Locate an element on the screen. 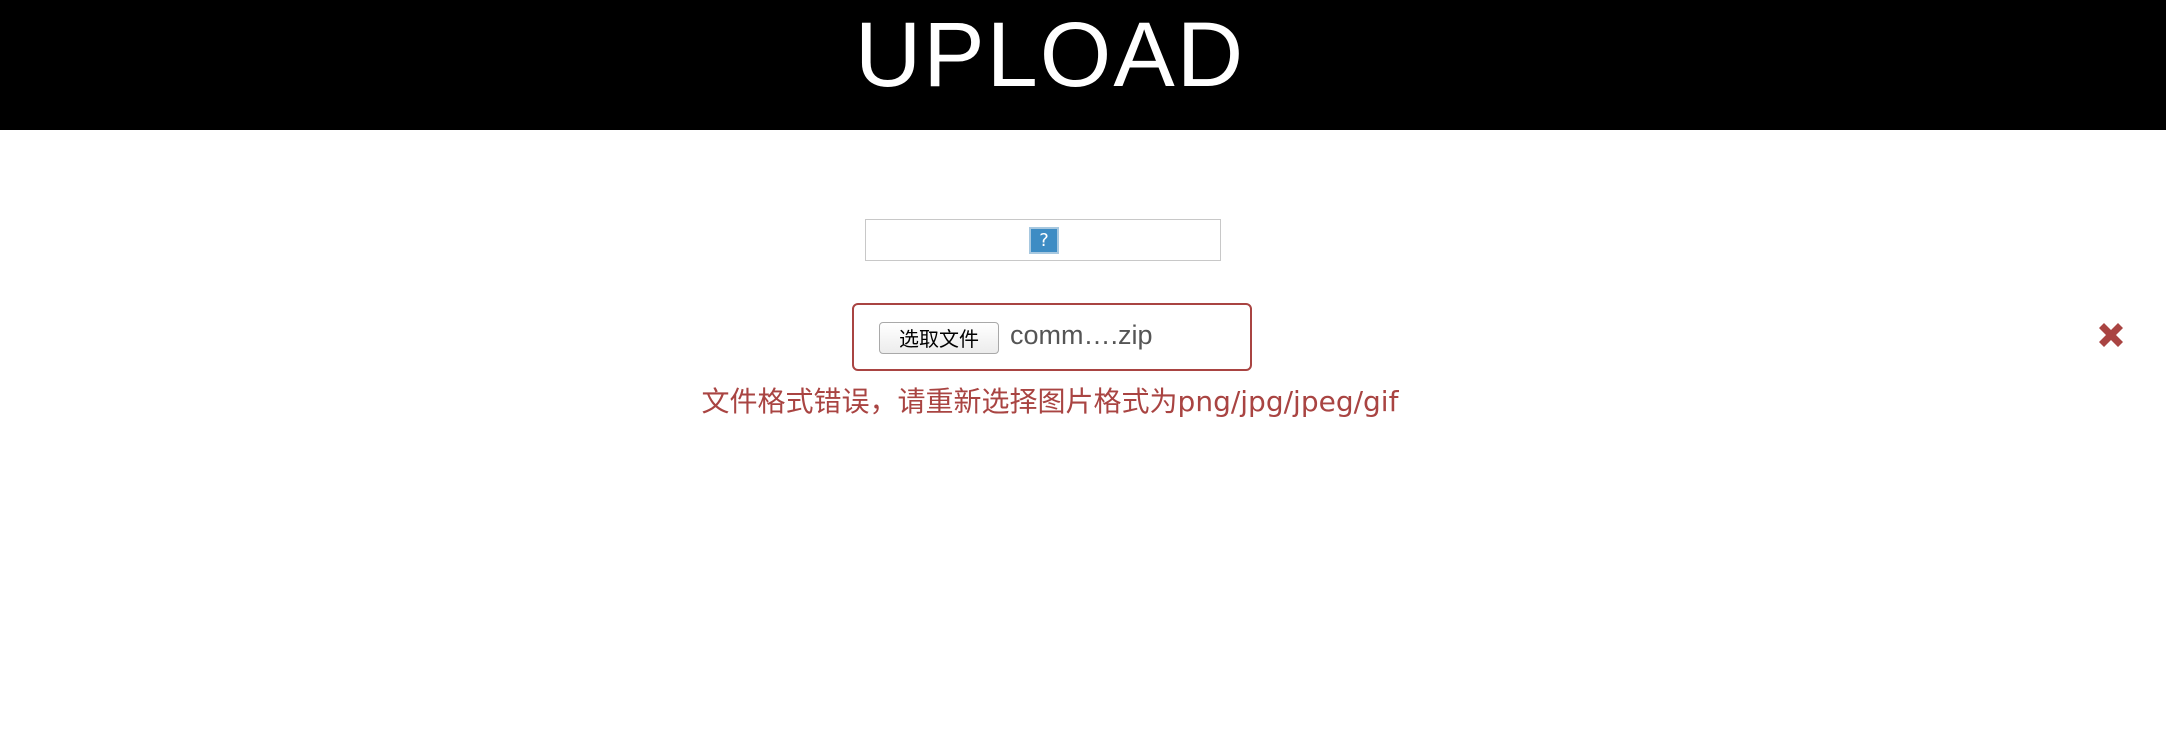 The height and width of the screenshot is (730, 2166). file-upload-field: 选取文件 comm….zip is located at coordinates (1052, 337).